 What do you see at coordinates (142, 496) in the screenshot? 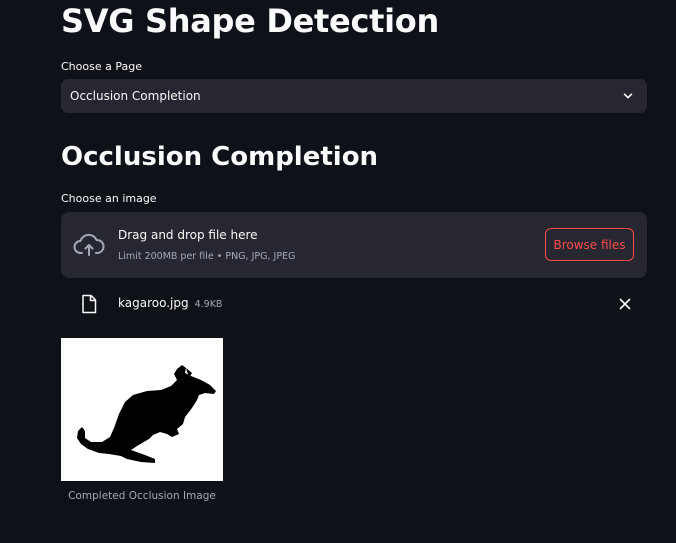
I see `image-caption: Completed Occlusion Image` at bounding box center [142, 496].